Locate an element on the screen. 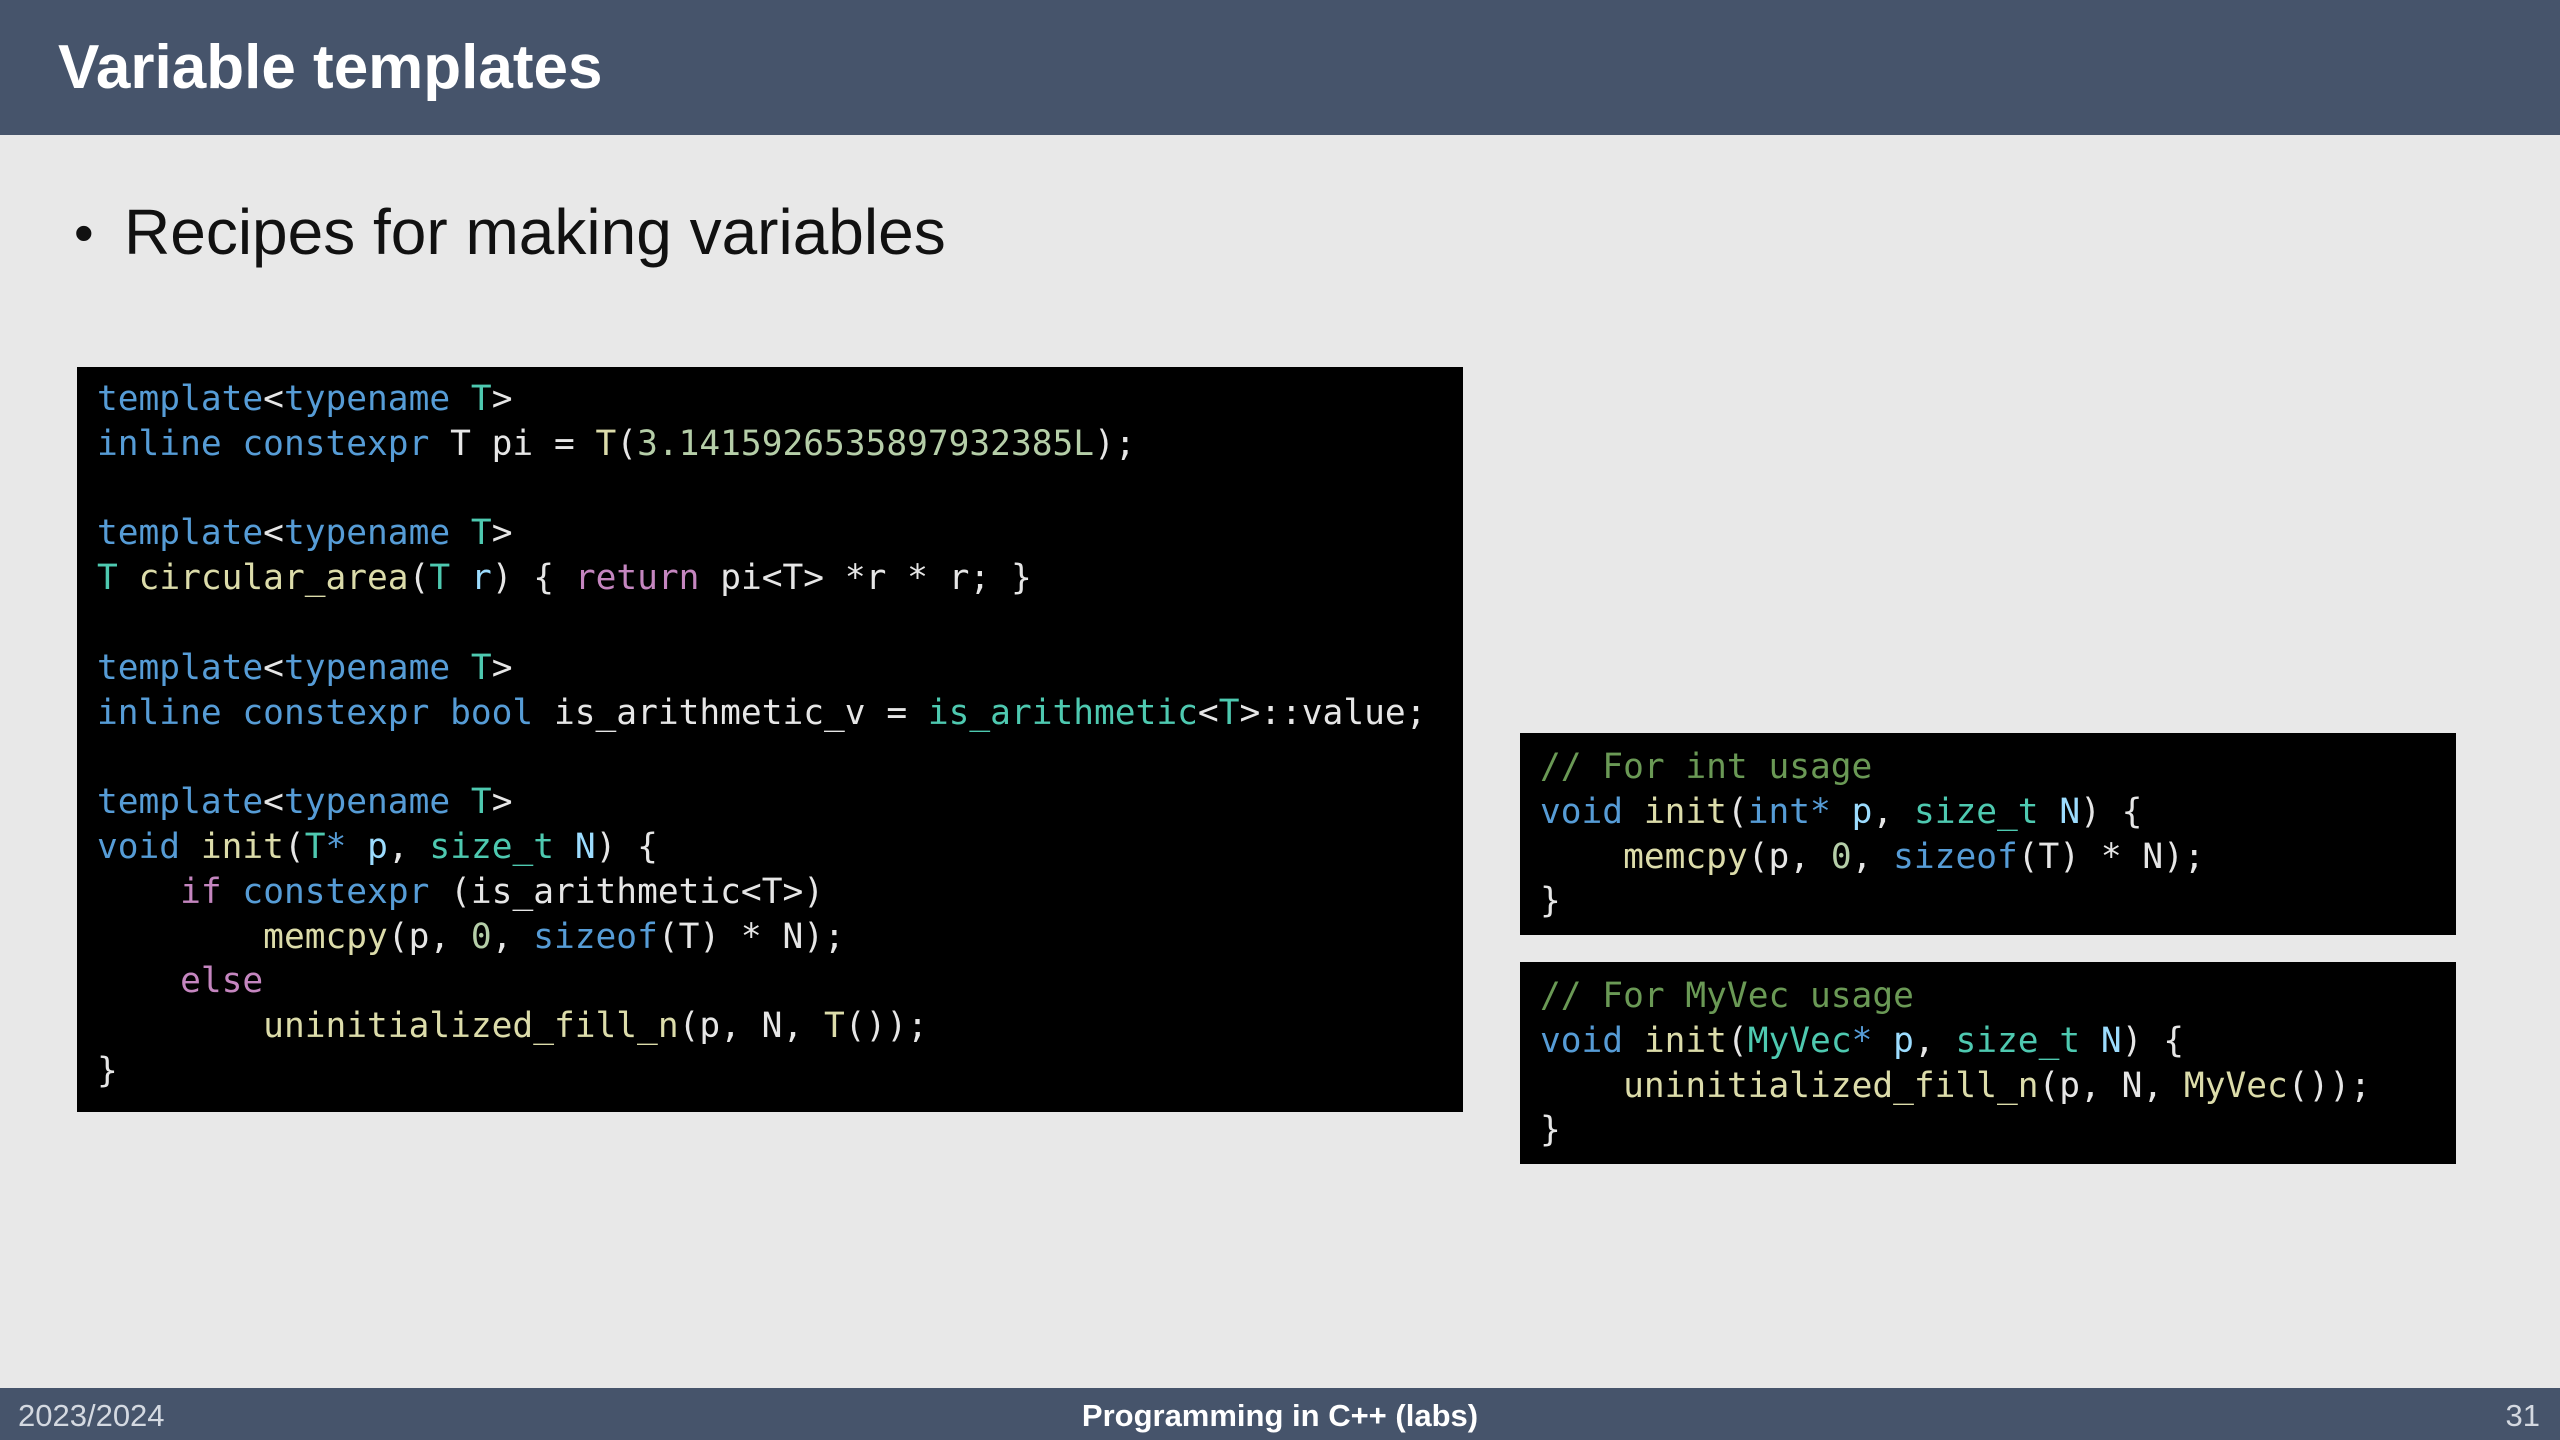  code-line: else is located at coordinates (770, 981).